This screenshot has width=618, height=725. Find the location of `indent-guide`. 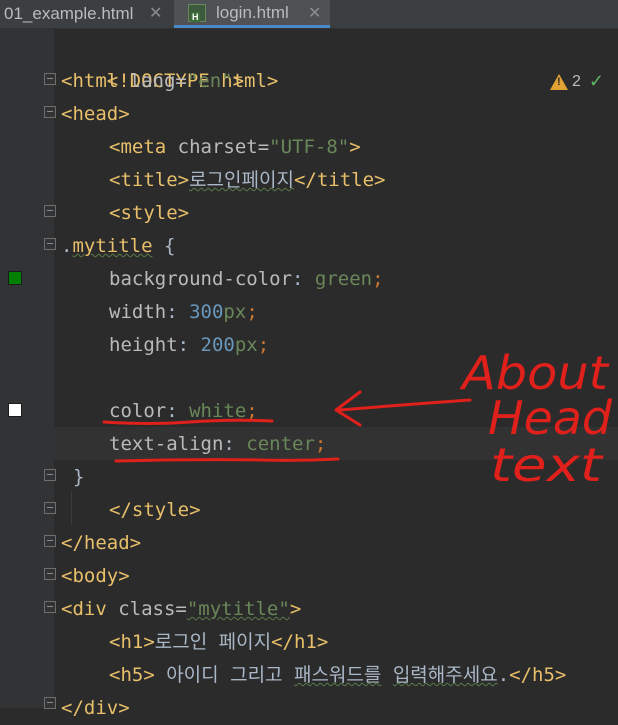

indent-guide is located at coordinates (71, 507).